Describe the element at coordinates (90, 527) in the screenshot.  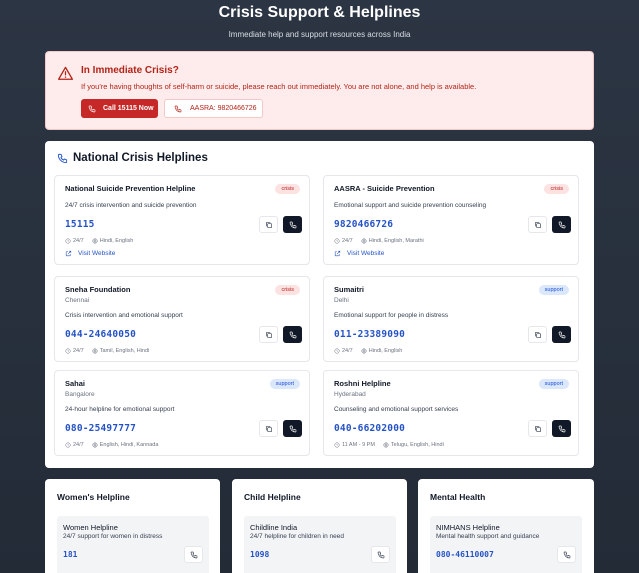
I see `helpline-name: Women Helpline` at that location.